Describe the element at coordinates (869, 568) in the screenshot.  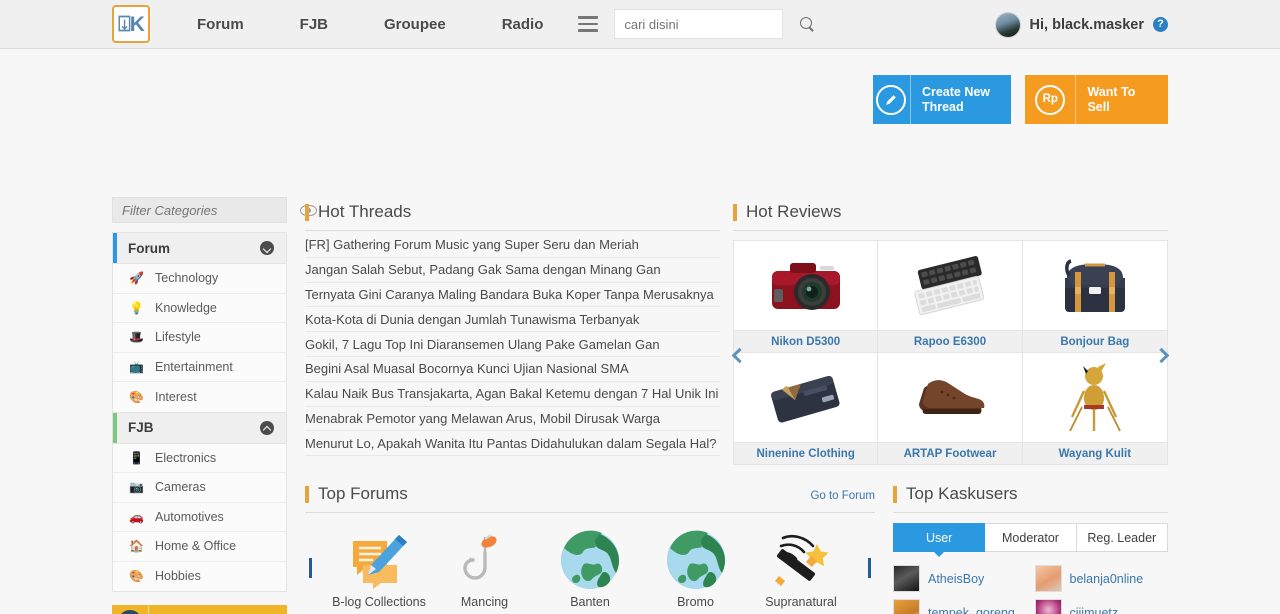
I see `top-forums-next-button` at that location.